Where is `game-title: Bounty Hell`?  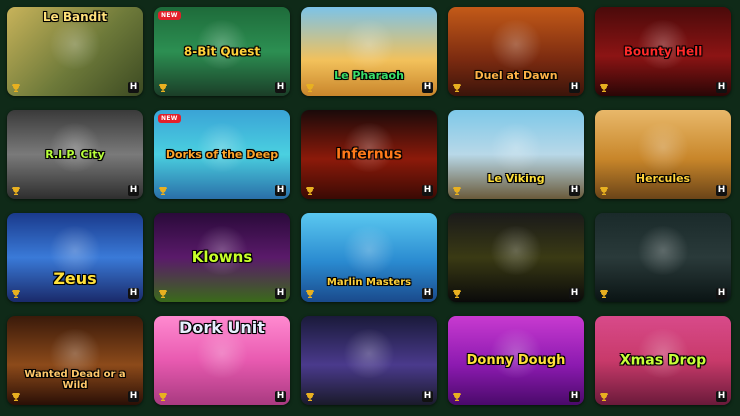
game-title: Bounty Hell is located at coordinates (663, 51).